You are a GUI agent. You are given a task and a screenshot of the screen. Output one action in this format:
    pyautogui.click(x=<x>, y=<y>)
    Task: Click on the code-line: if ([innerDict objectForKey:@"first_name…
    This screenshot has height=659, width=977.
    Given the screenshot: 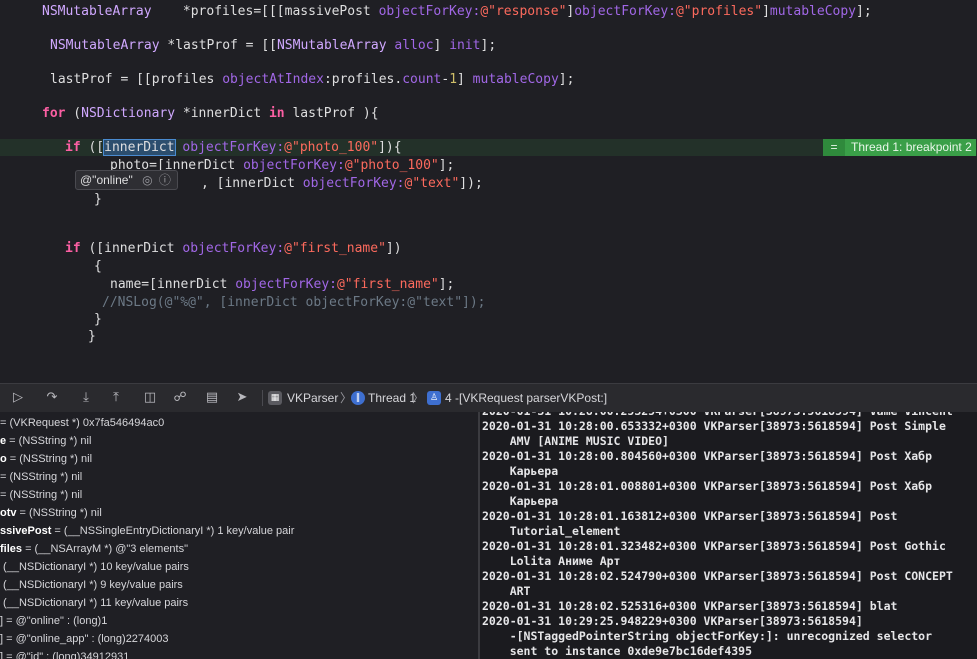 What is the action you would take?
    pyautogui.click(x=233, y=249)
    